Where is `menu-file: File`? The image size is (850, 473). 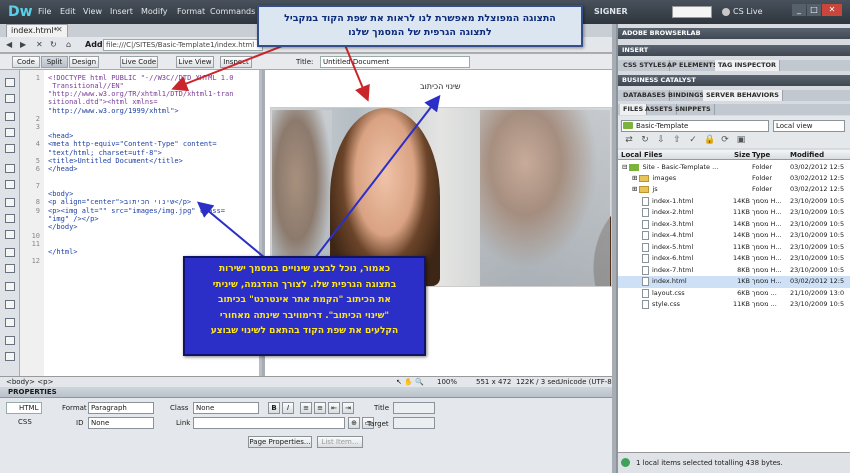 menu-file: File is located at coordinates (44, 12).